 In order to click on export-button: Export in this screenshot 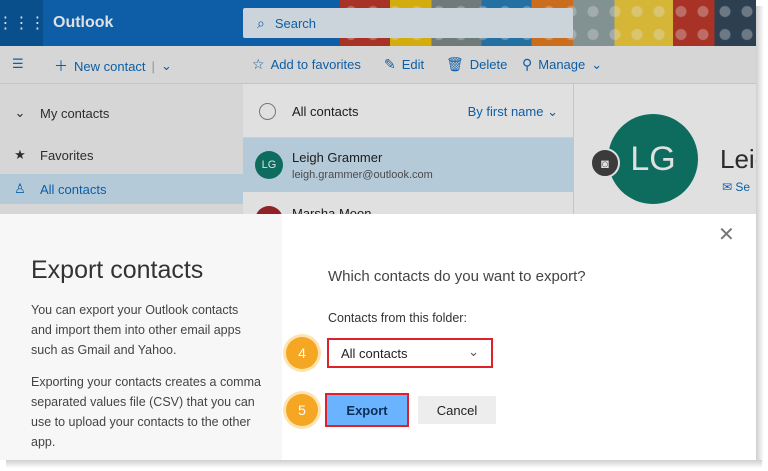, I will do `click(367, 410)`.